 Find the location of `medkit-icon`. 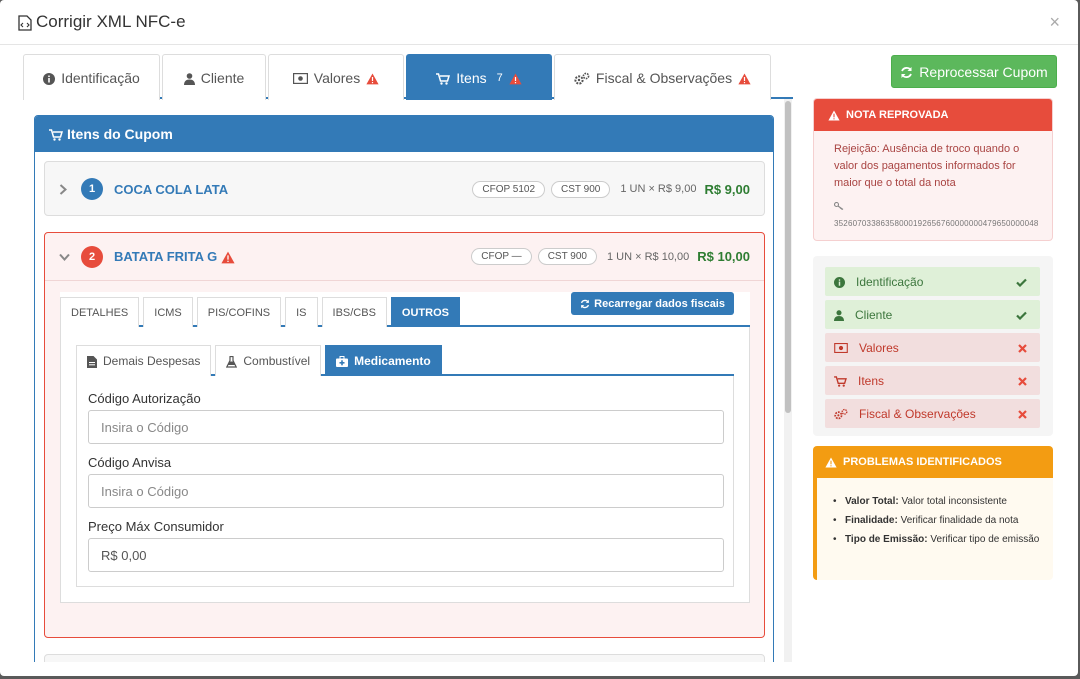

medkit-icon is located at coordinates (342, 361).